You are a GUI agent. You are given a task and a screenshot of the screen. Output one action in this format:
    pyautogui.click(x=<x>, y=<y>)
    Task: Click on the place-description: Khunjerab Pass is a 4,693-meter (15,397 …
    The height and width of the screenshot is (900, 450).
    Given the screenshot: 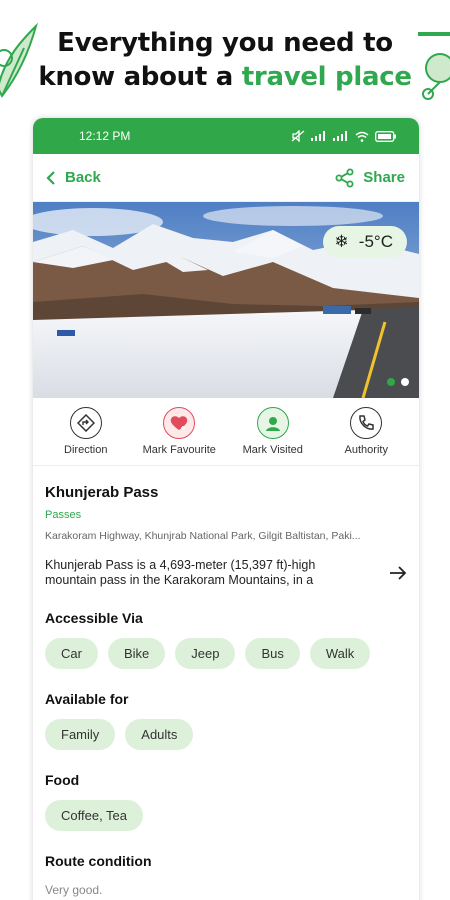 What is the action you would take?
    pyautogui.click(x=180, y=572)
    